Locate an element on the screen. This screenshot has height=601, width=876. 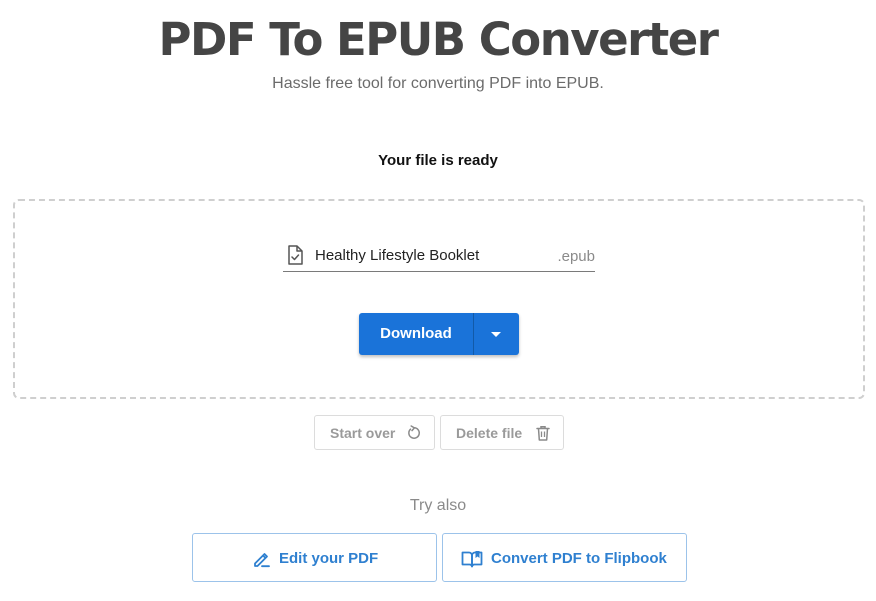
edit-pdf-label: Edit your PDF is located at coordinates (329, 558).